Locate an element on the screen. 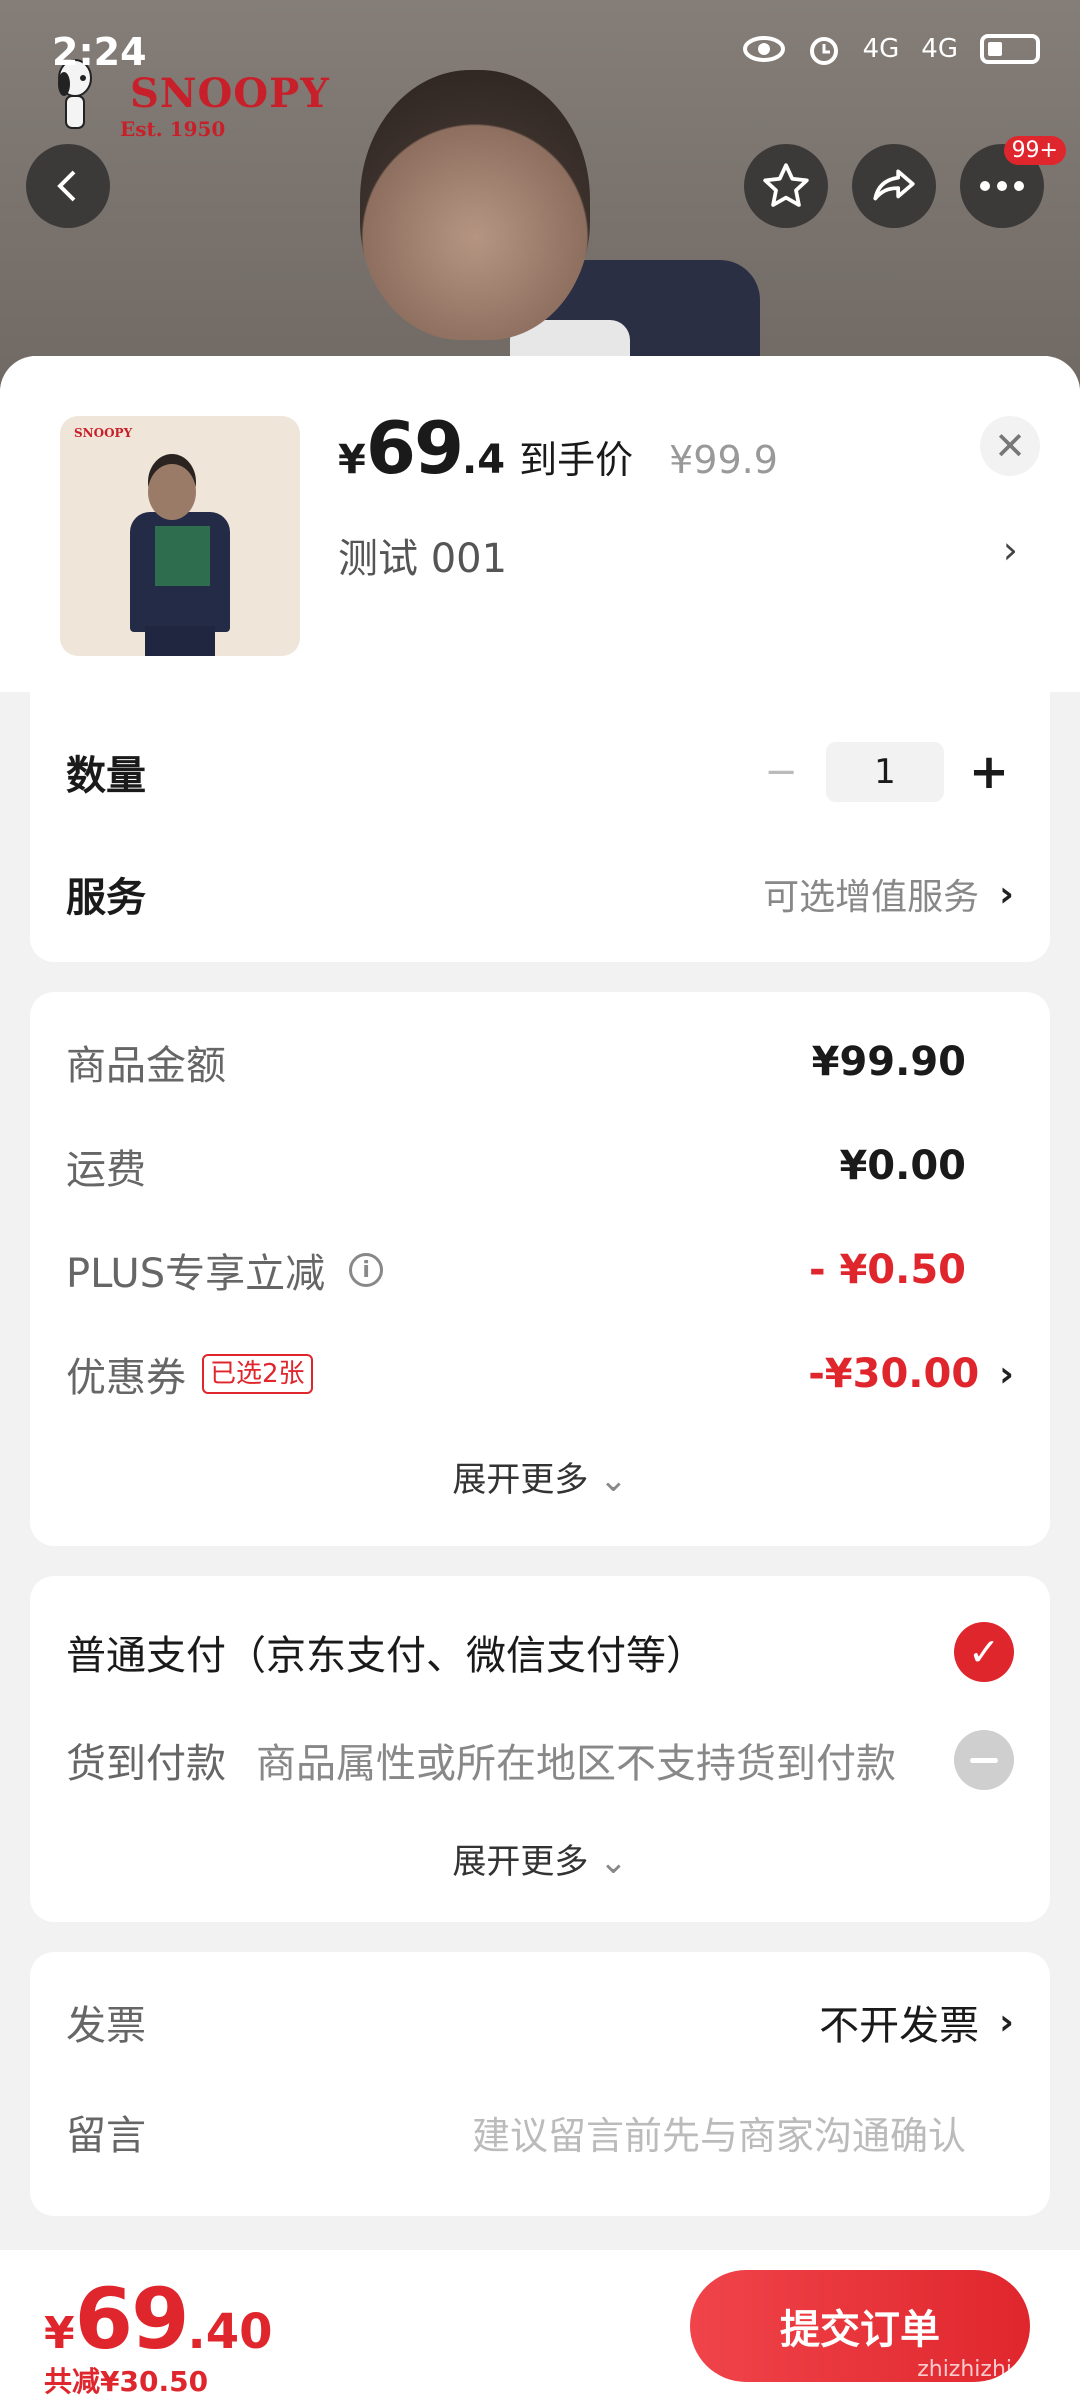 The width and height of the screenshot is (1080, 2400). quantity-row: 数量 − 1 + is located at coordinates (540, 772).